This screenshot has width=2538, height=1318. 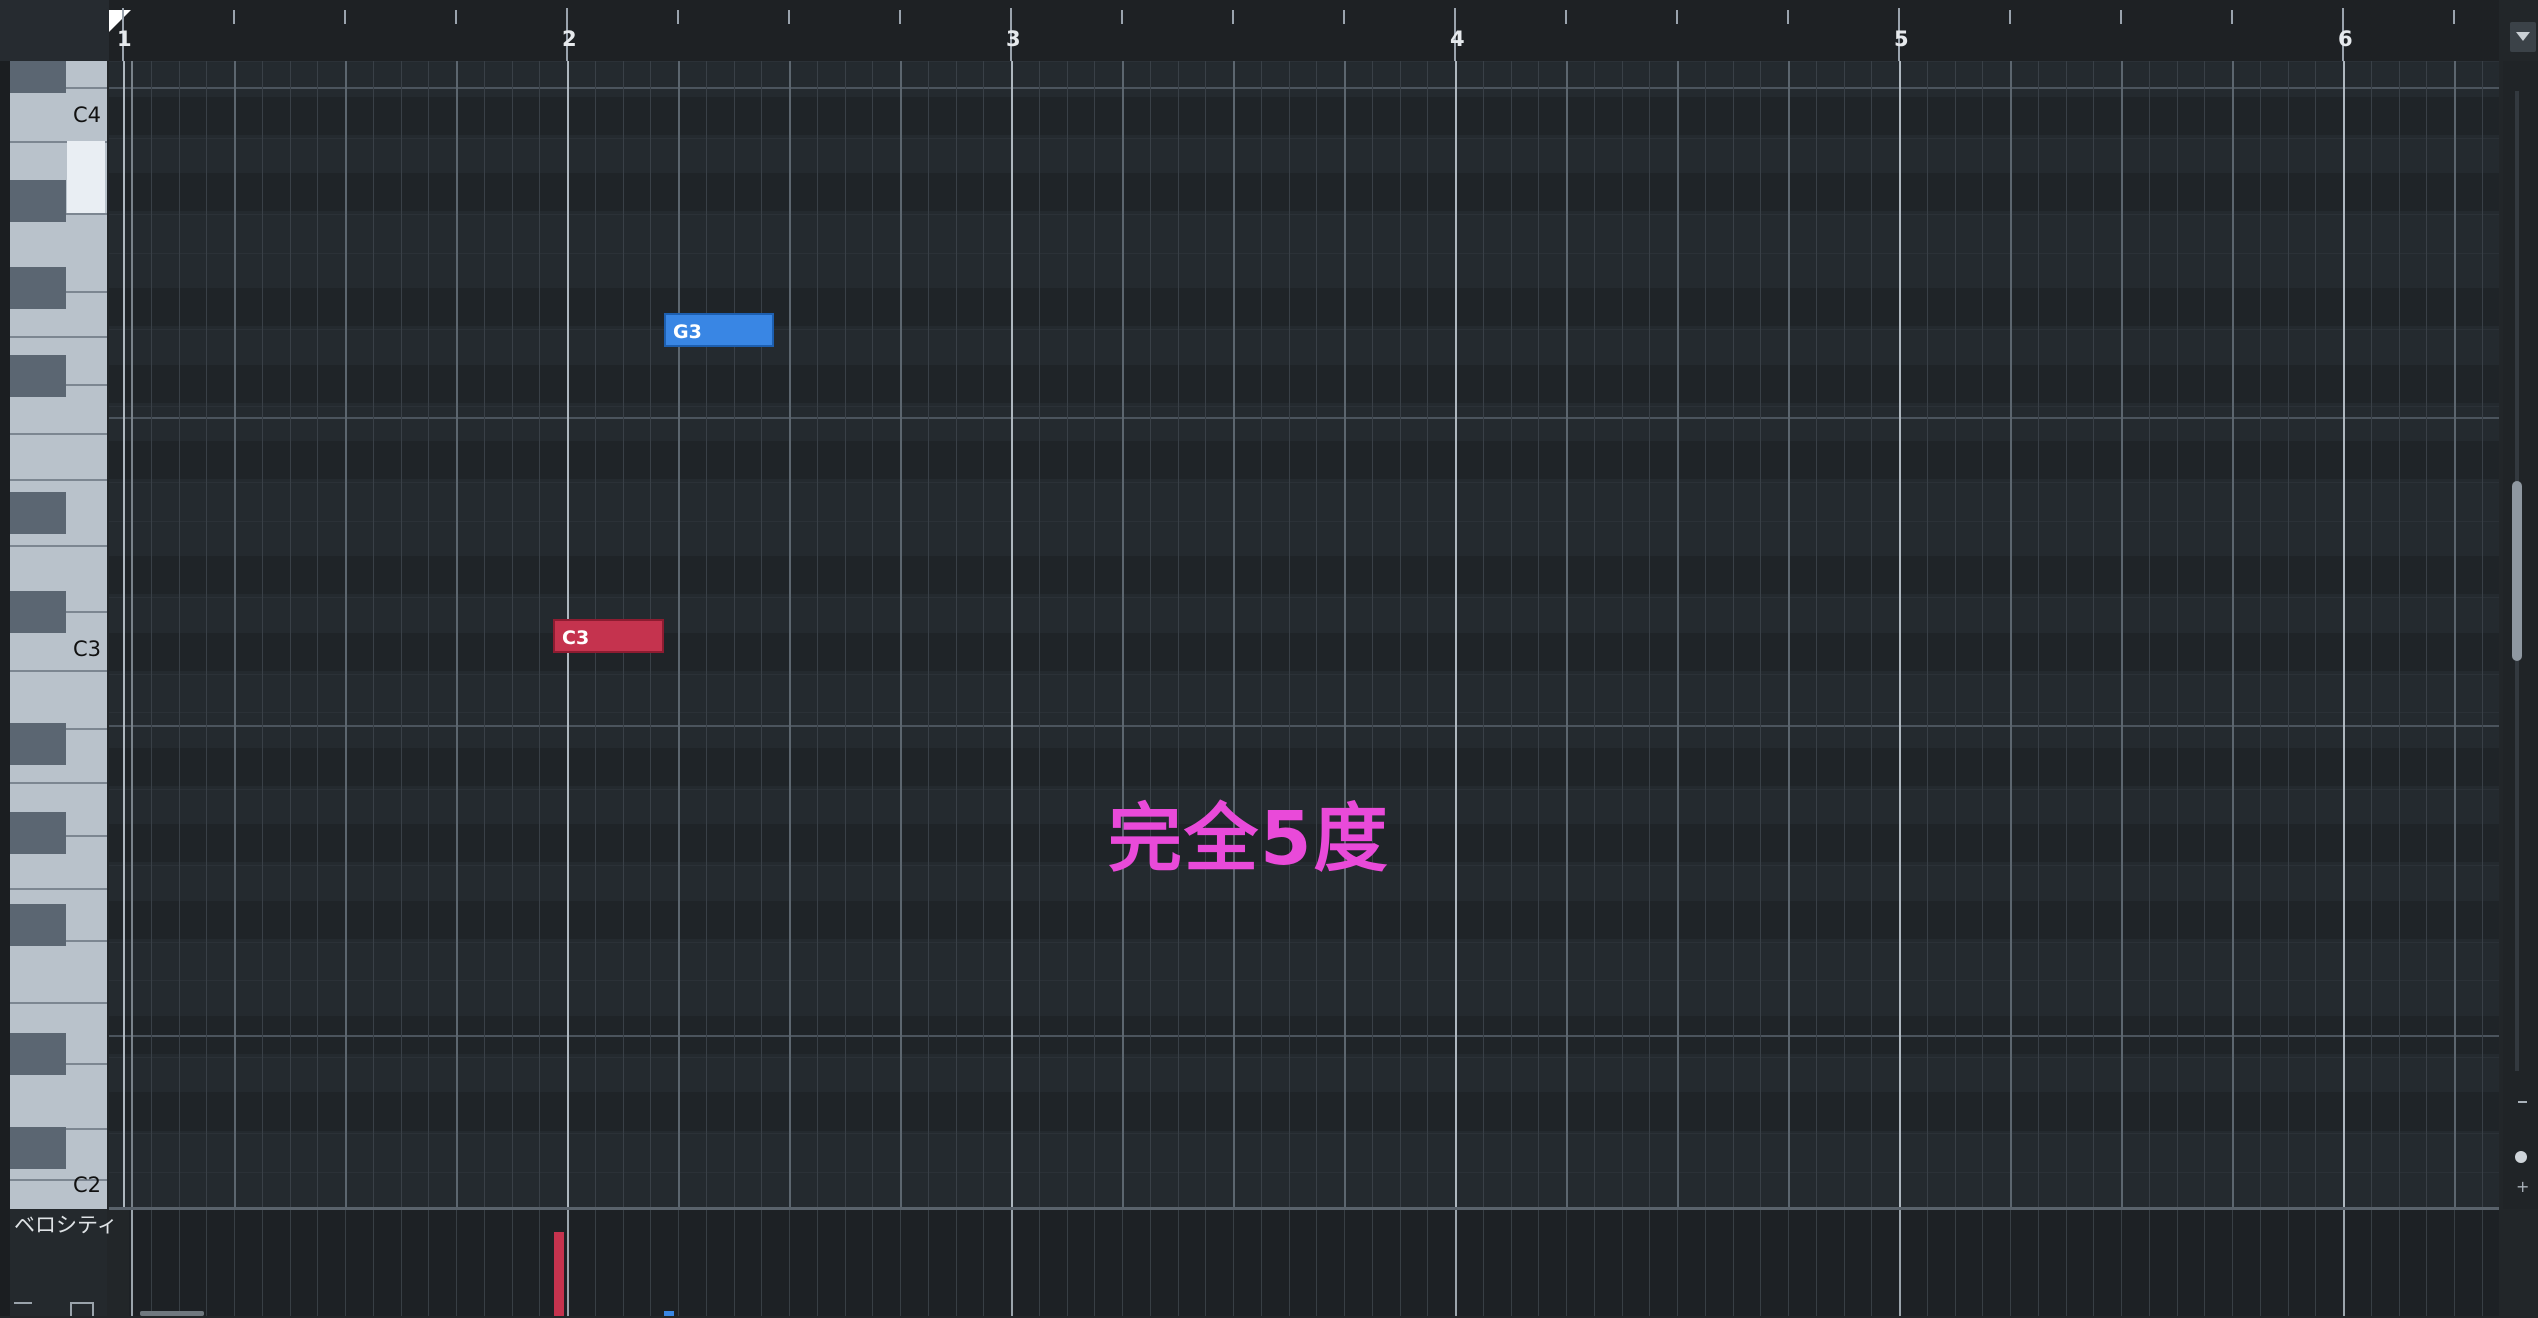 I want to click on zoom-in-icon: +, so click(x=2522, y=1187).